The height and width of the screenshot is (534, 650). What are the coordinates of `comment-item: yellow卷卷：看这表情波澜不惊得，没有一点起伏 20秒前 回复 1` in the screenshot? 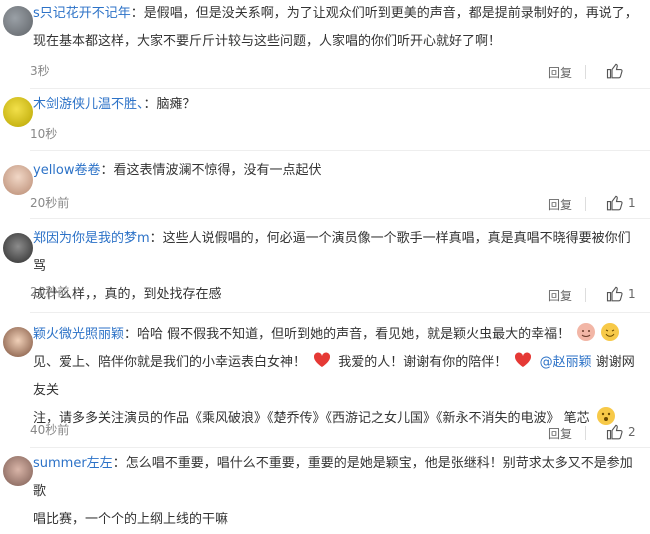 It's located at (325, 182).